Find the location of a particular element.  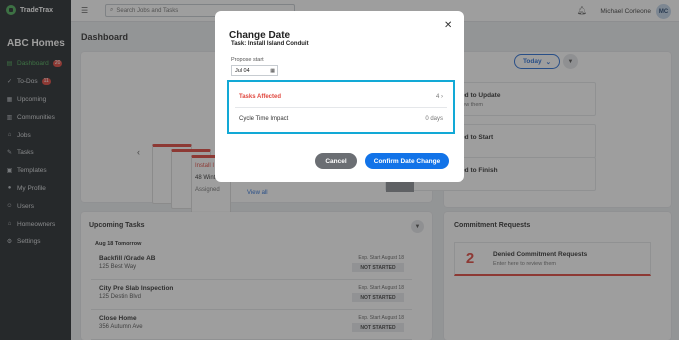

tasks-affected-count: 4 is located at coordinates (437, 96).